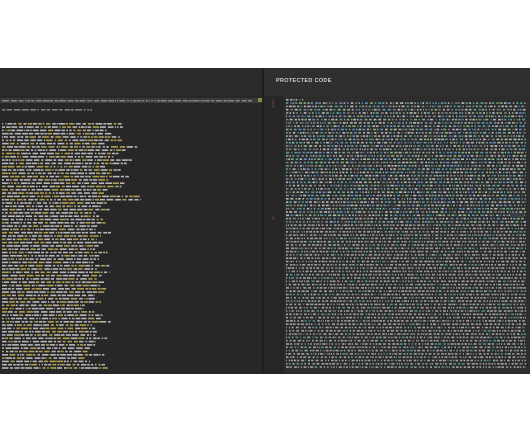 The image size is (530, 442). Describe the element at coordinates (273, 218) in the screenshot. I see `line-number: 3` at that location.